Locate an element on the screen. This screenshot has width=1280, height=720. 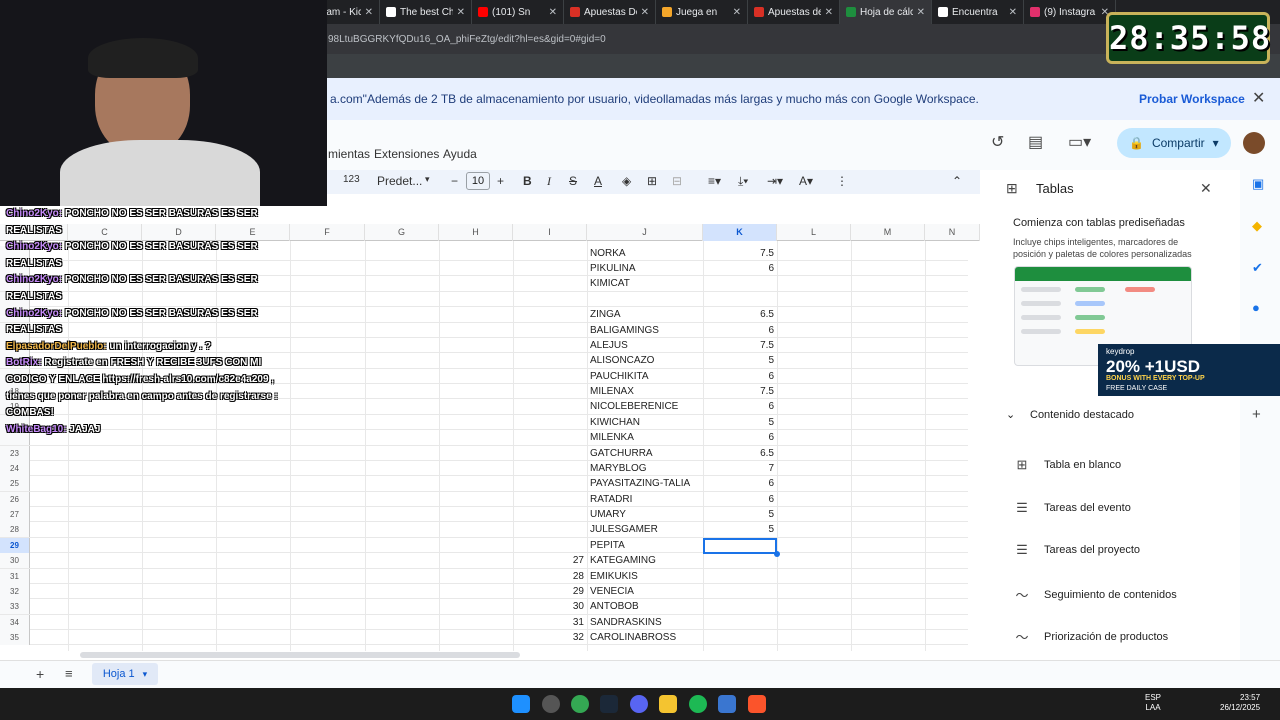
chevron-down-icon: ⌄ is located at coordinates (1010, 414).